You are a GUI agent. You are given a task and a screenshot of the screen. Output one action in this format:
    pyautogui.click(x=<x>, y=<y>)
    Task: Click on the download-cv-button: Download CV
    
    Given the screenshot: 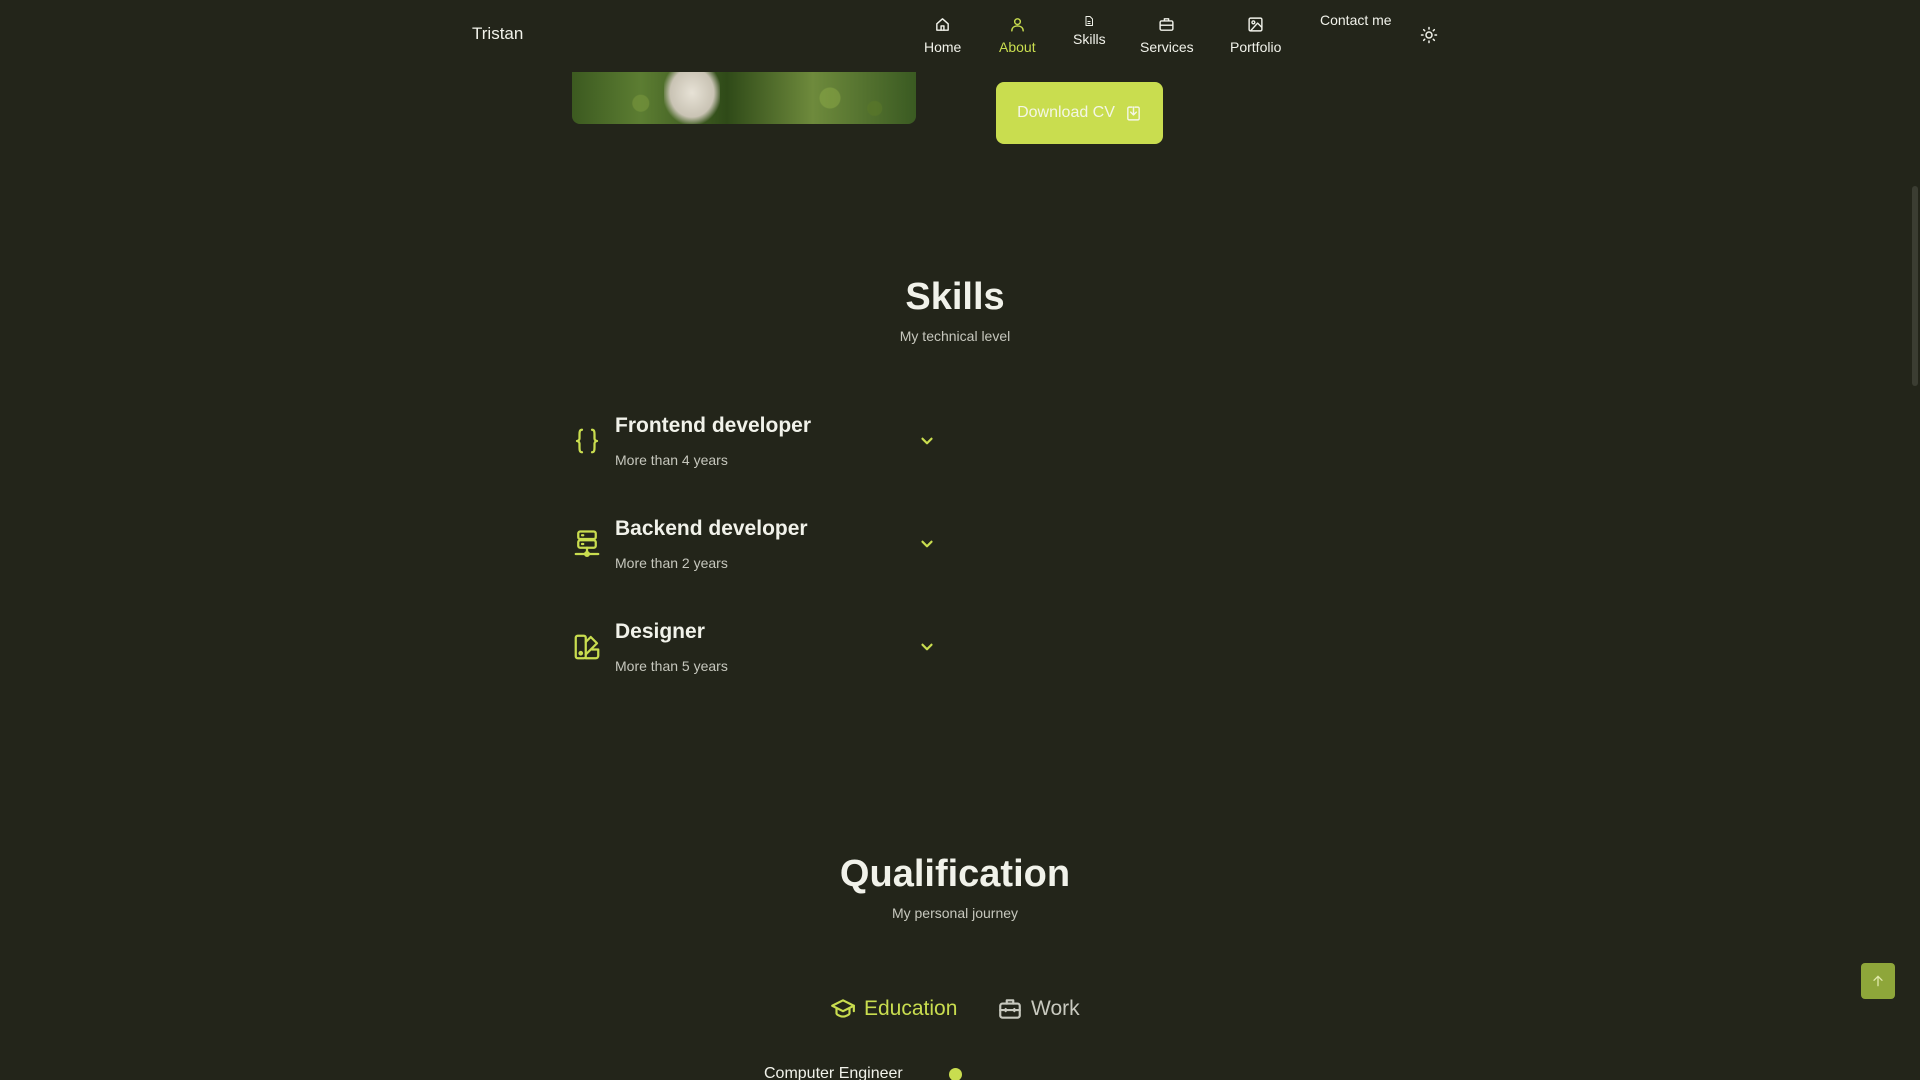 What is the action you would take?
    pyautogui.click(x=1079, y=113)
    